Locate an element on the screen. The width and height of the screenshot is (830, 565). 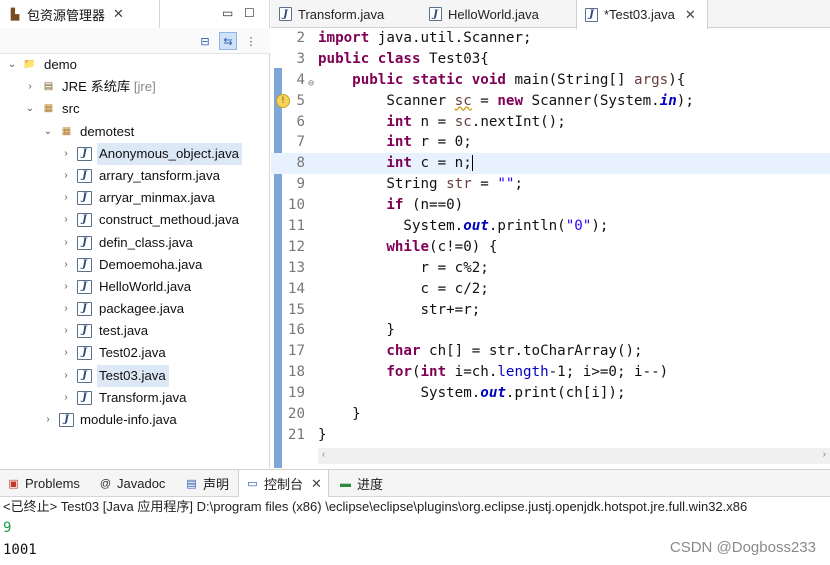
tree-item-file: › J HelloWorld.java is located at coordinates (135, 287).